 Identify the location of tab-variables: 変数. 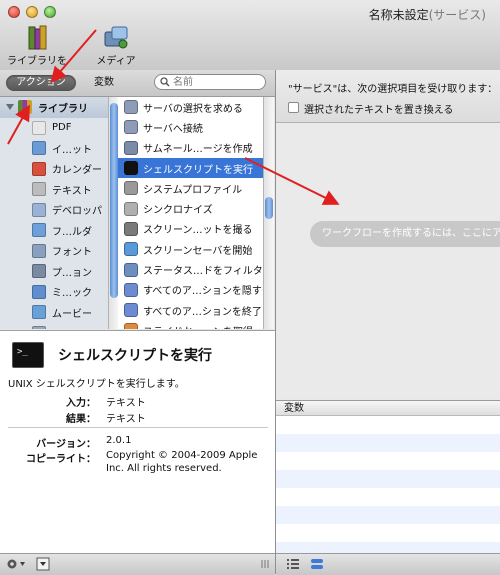
(104, 83).